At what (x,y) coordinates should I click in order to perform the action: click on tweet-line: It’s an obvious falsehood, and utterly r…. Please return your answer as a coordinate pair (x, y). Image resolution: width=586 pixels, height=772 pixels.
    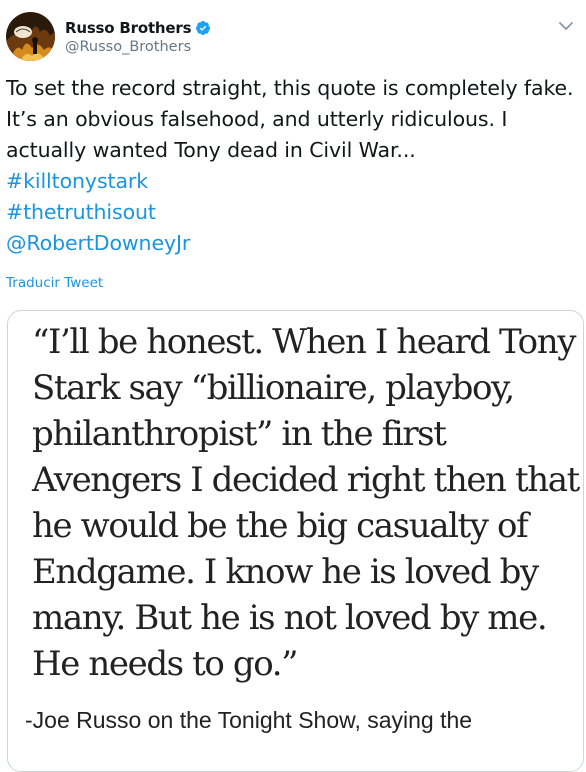
    Looking at the image, I should click on (257, 119).